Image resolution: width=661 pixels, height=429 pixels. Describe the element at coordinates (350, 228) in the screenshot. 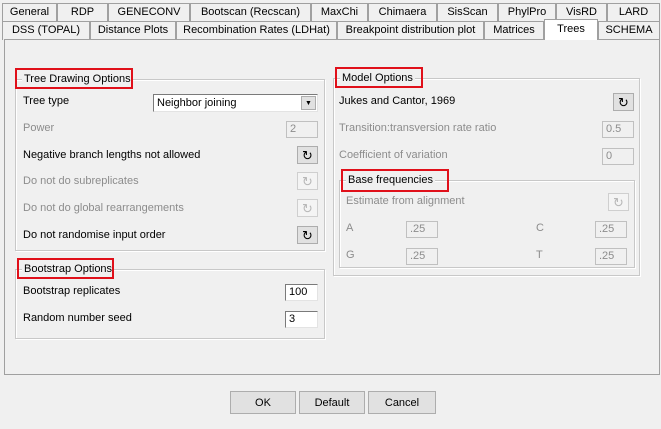

I see `freq-a-label: A` at that location.